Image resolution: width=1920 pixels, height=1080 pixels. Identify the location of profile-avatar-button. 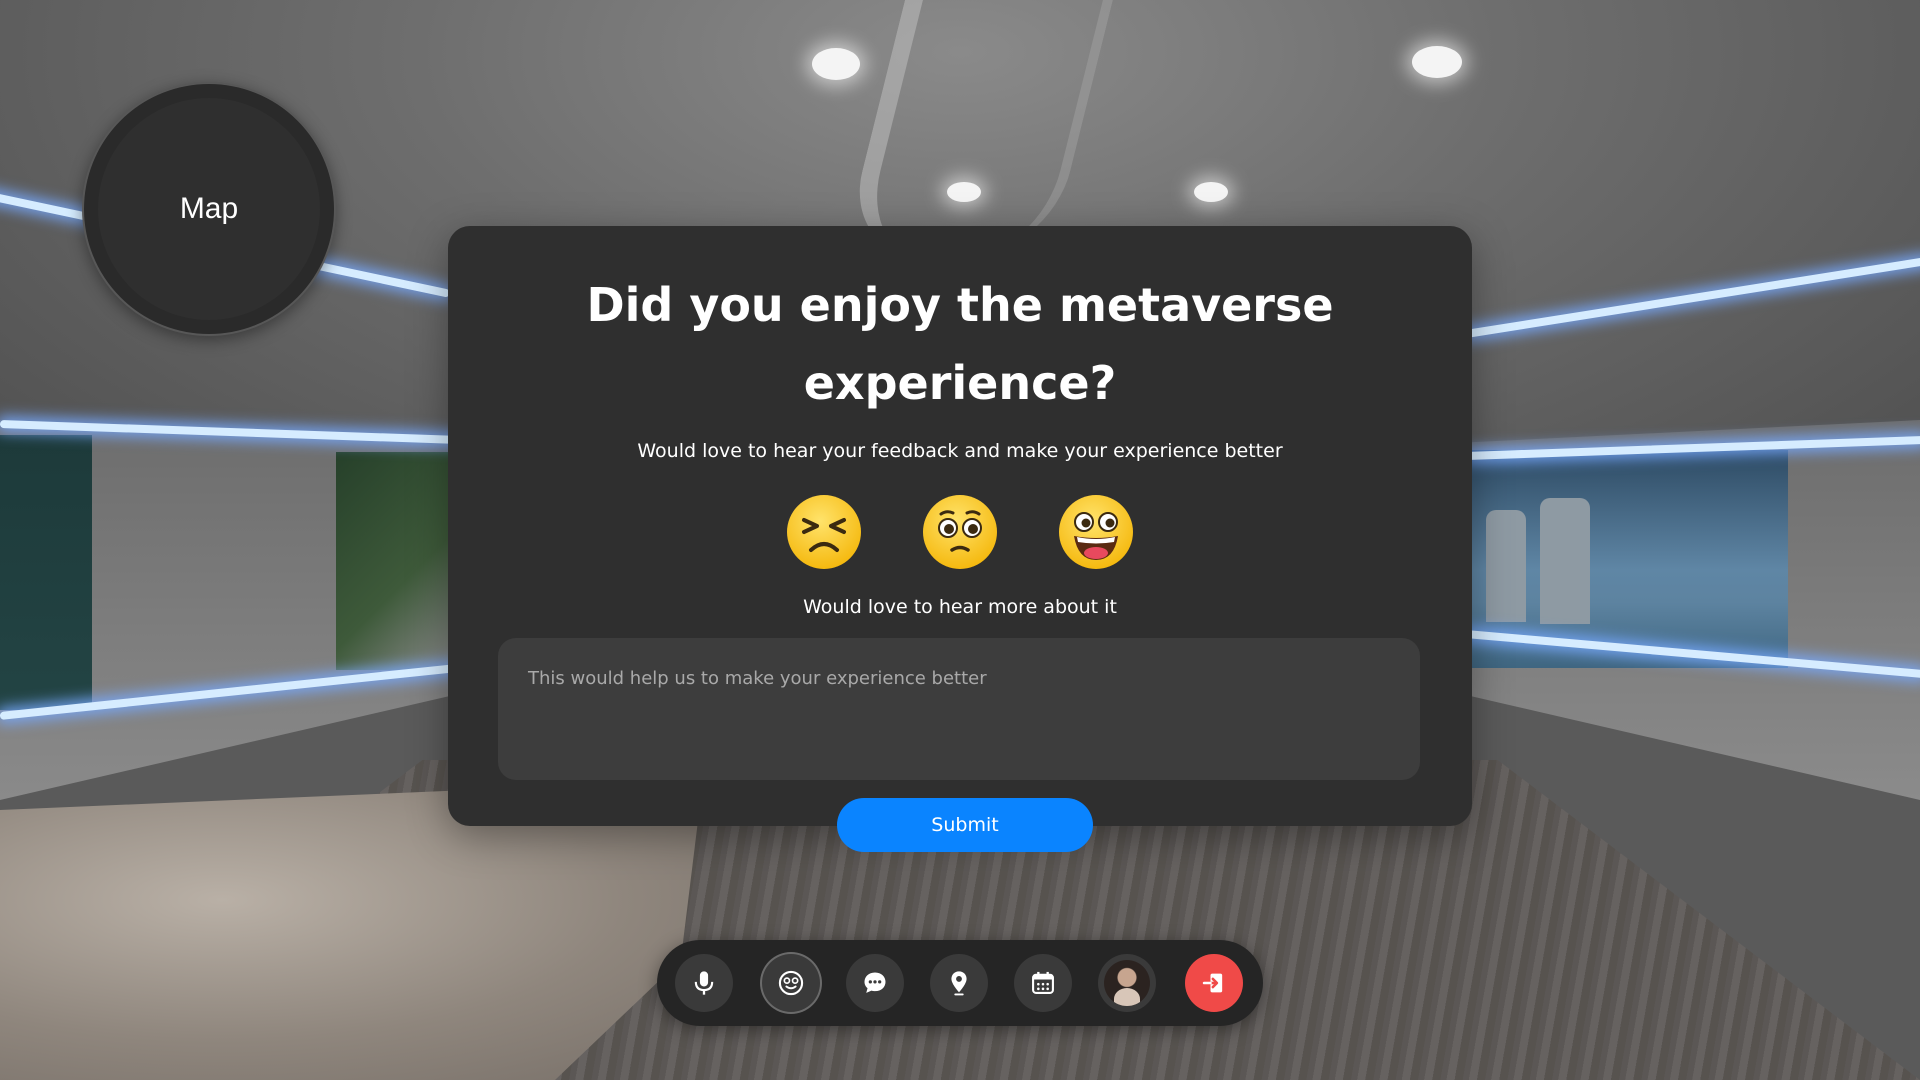
(1127, 983).